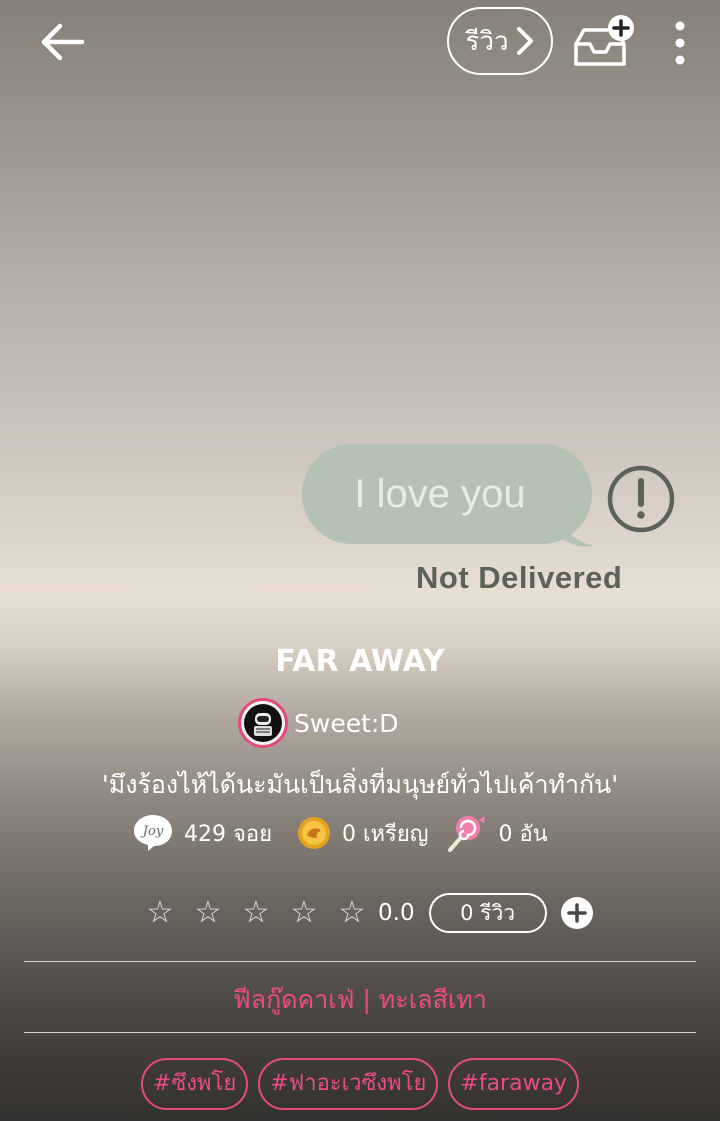 The width and height of the screenshot is (720, 1121). I want to click on avatar-image, so click(263, 723).